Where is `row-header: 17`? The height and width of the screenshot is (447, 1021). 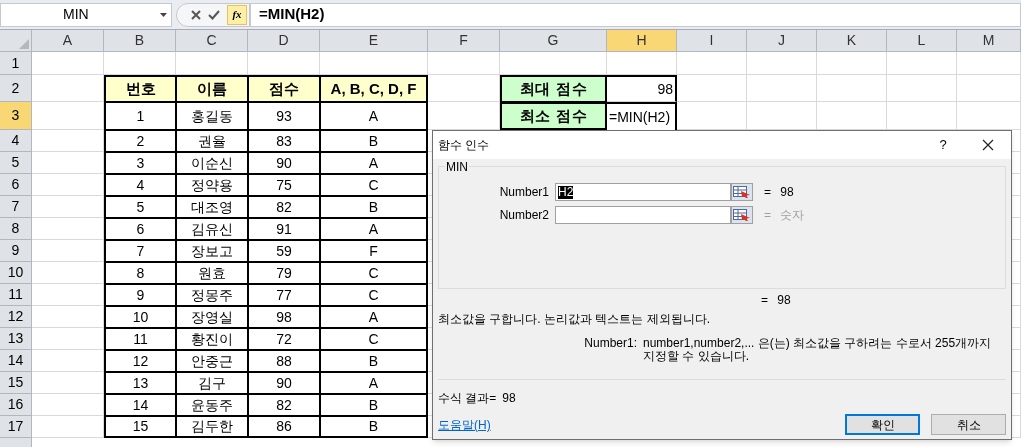 row-header: 17 is located at coordinates (16, 427).